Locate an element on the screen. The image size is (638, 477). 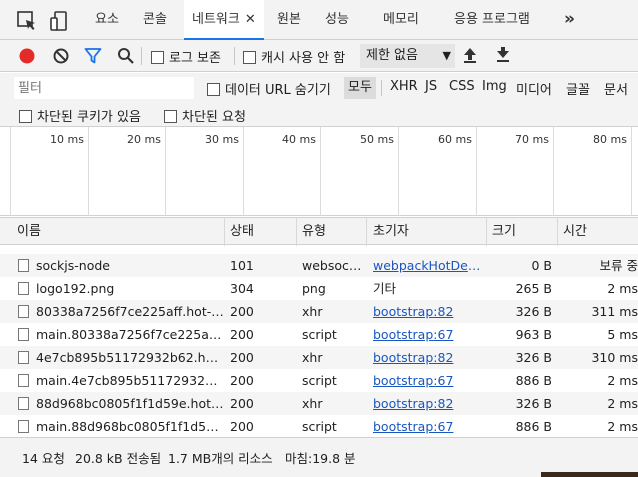
device-toolbar-icon is located at coordinates (59, 21).